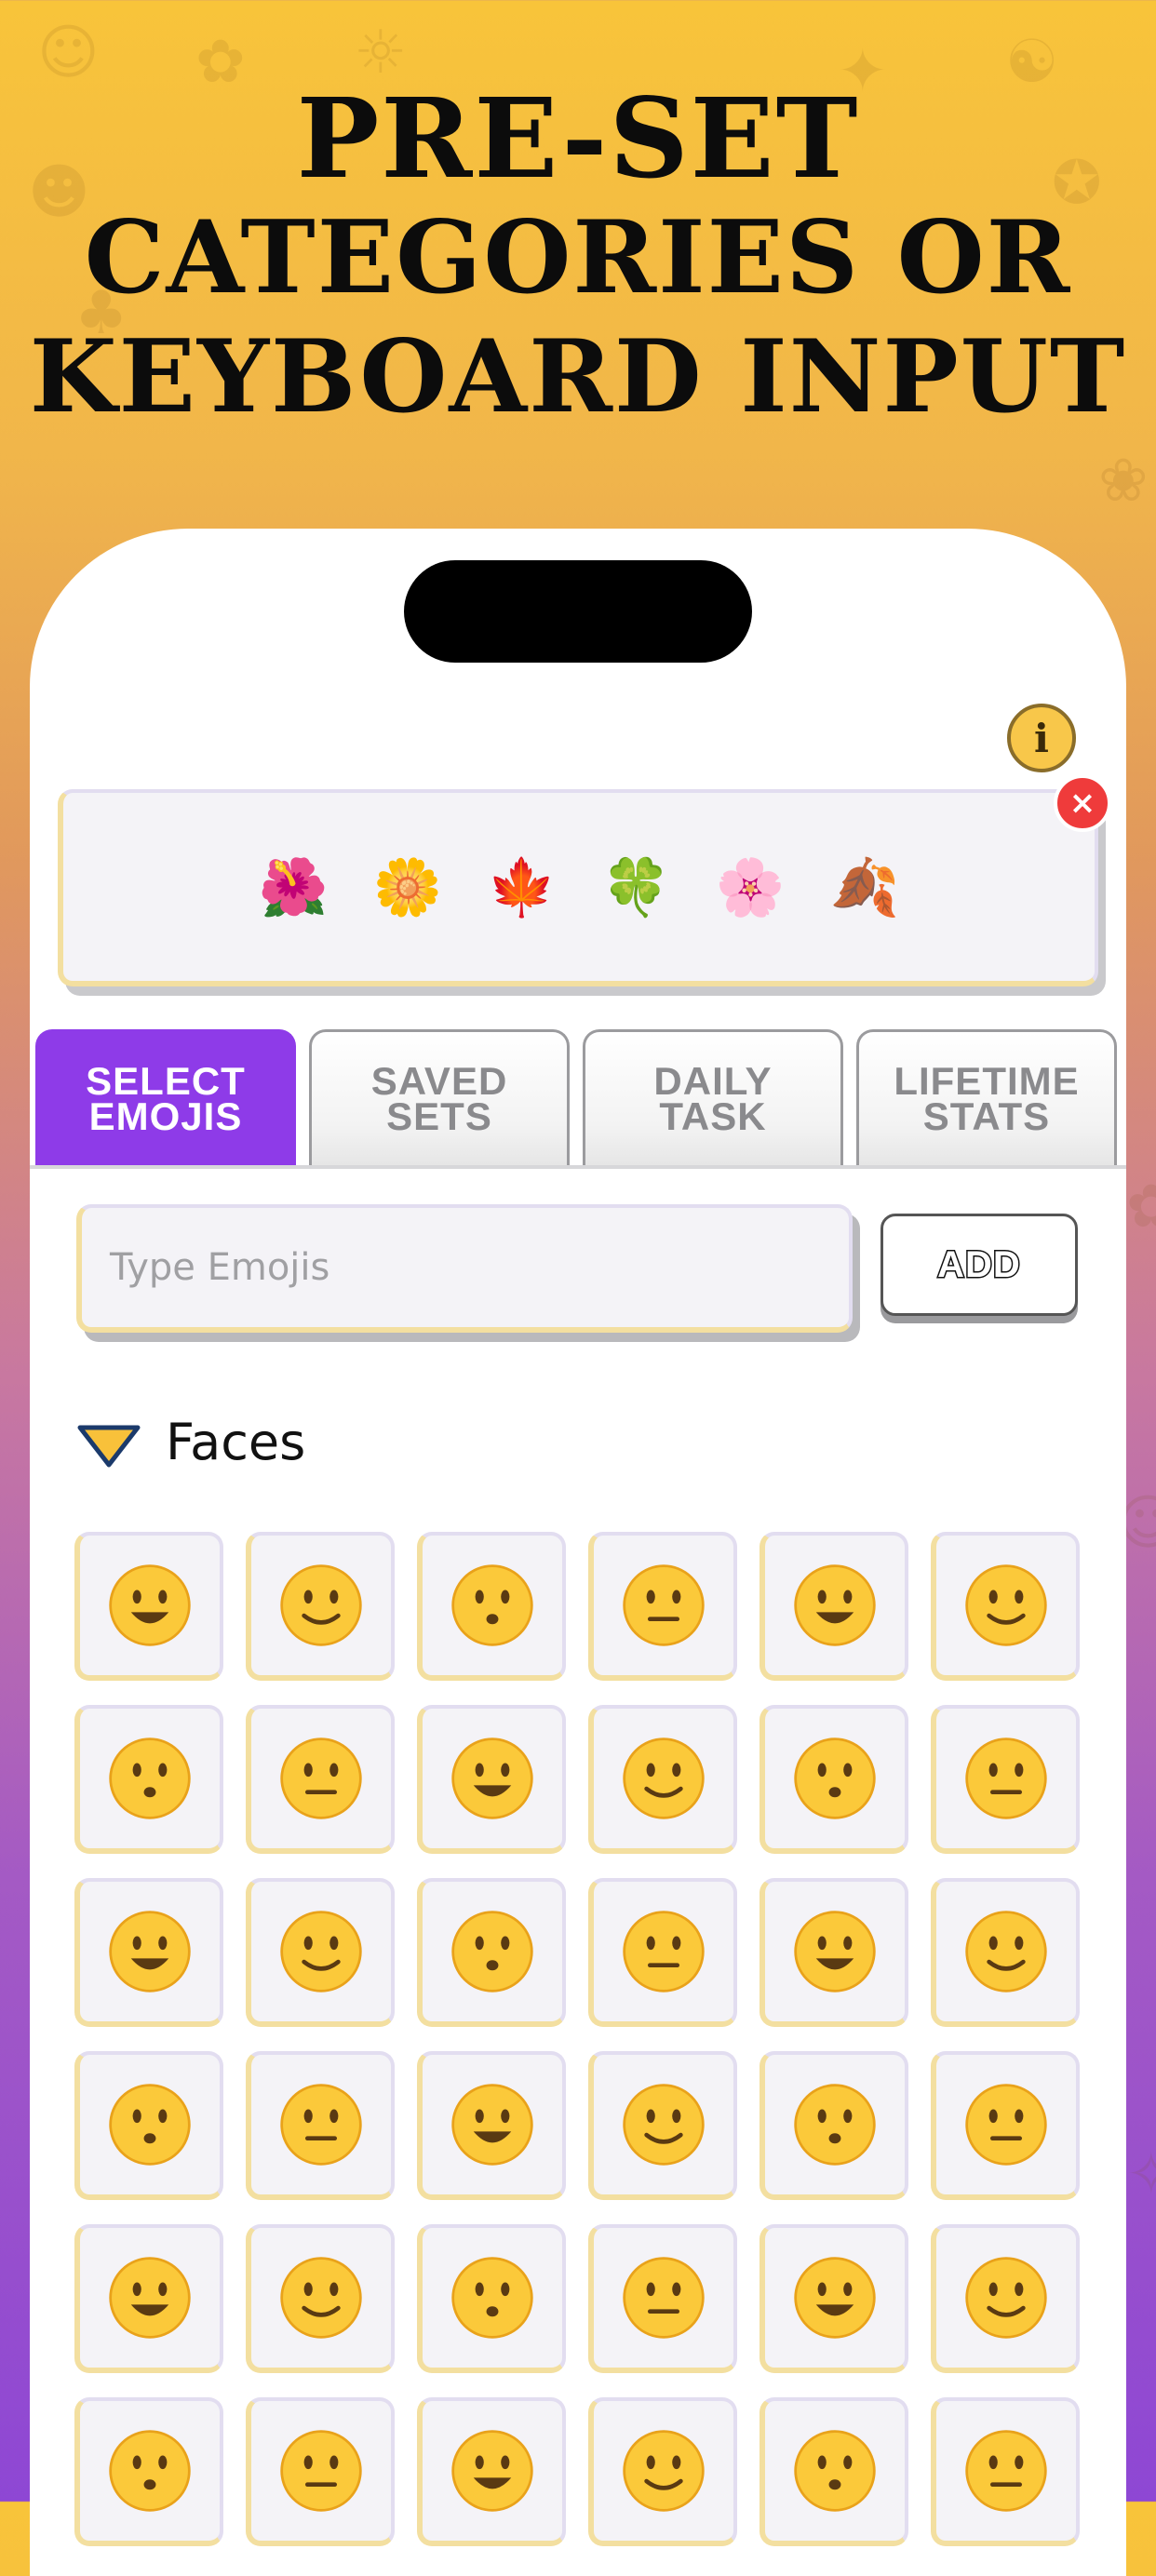  I want to click on emoji-face-icon: 😐, so click(835, 2471).